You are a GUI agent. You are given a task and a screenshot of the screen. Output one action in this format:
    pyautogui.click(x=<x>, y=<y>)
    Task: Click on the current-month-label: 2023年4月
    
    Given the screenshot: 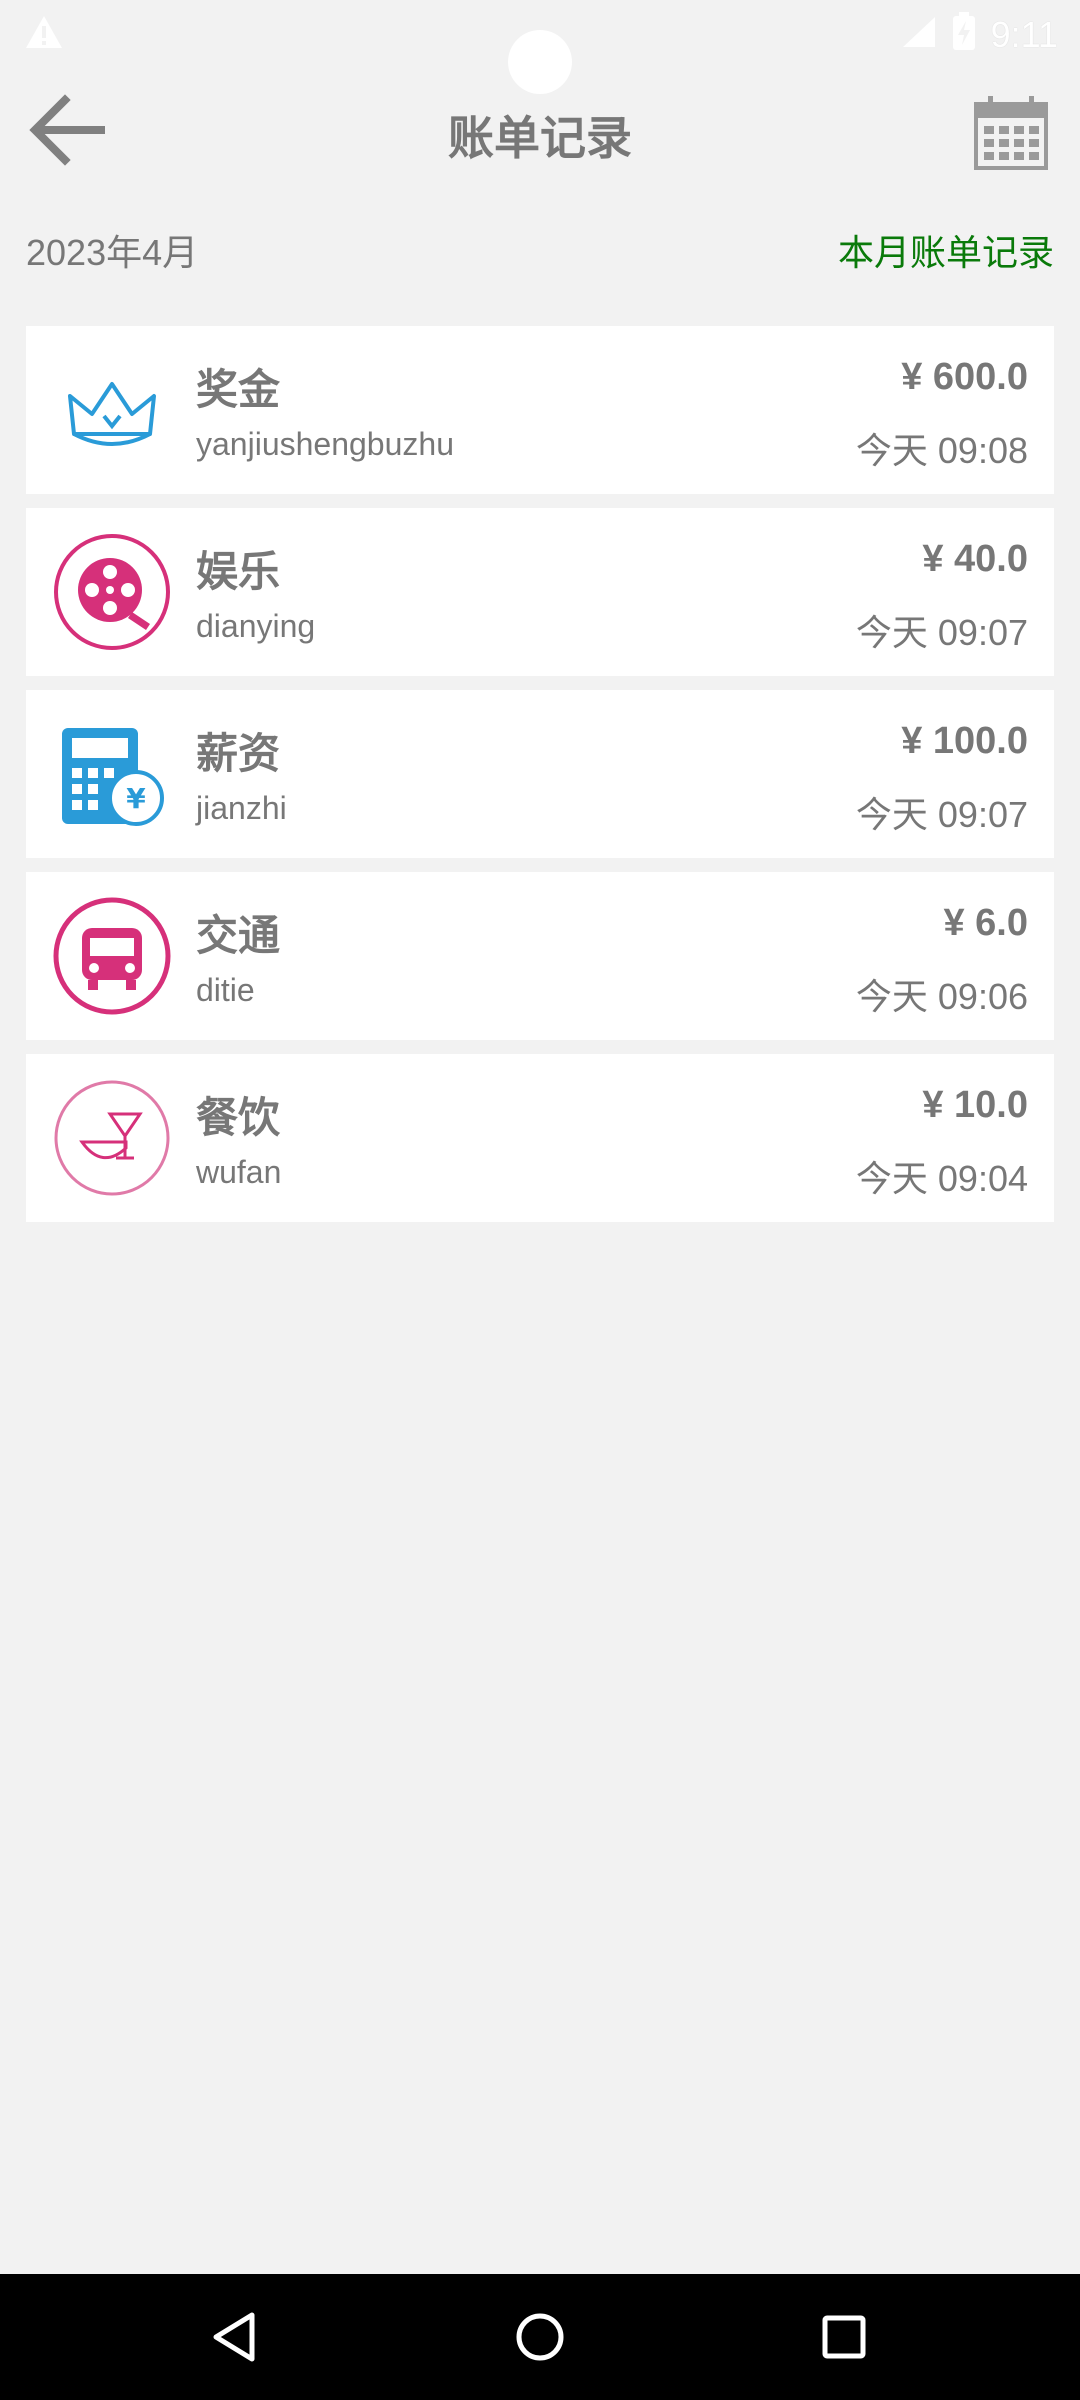 What is the action you would take?
    pyautogui.click(x=112, y=252)
    